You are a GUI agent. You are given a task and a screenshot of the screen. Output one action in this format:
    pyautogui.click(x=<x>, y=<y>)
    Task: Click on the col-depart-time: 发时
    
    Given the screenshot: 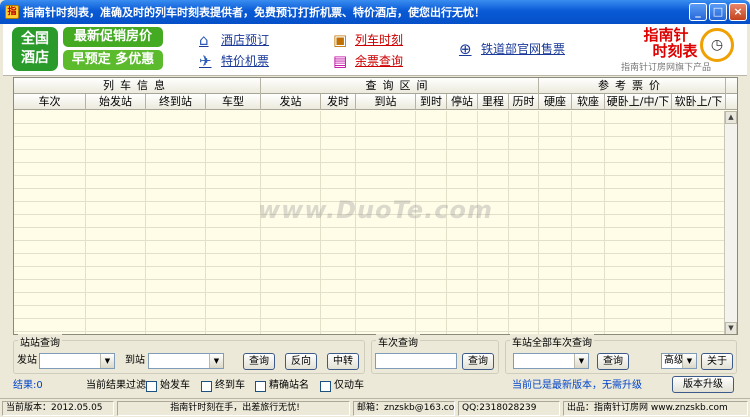 What is the action you would take?
    pyautogui.click(x=338, y=102)
    